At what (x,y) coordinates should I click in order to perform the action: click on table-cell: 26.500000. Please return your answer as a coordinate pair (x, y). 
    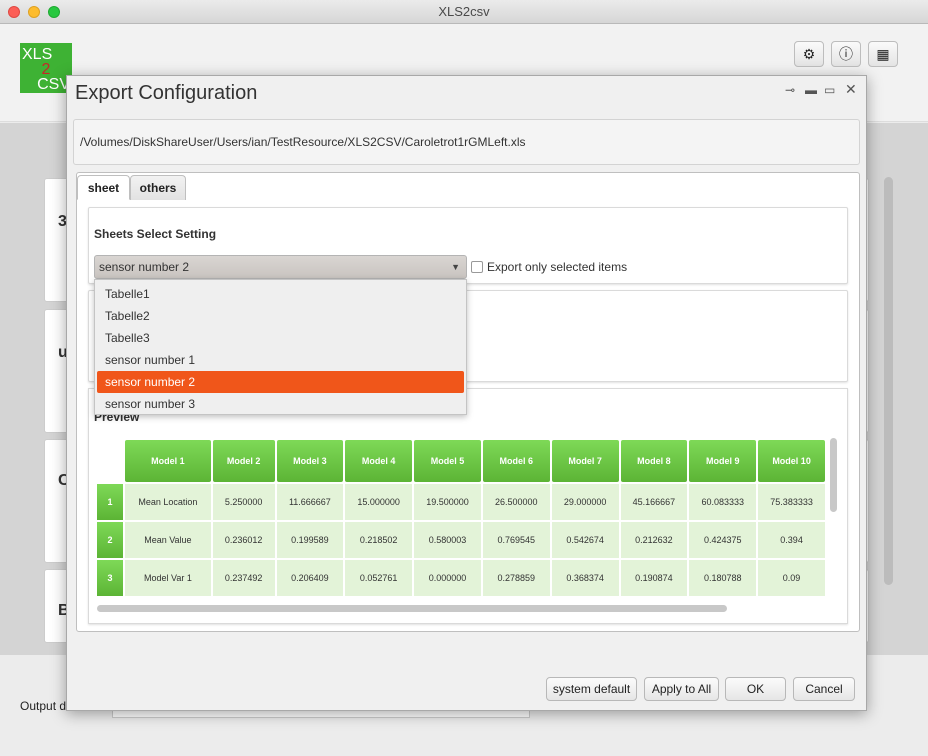
    Looking at the image, I should click on (516, 502).